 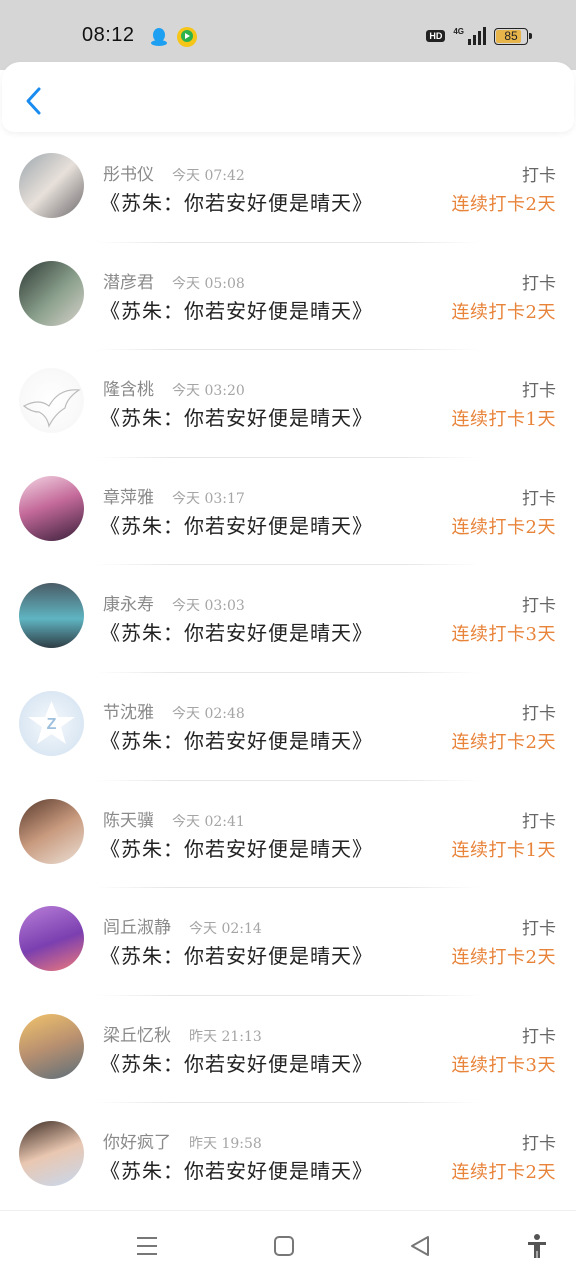 What do you see at coordinates (288, 97) in the screenshot?
I see `header` at bounding box center [288, 97].